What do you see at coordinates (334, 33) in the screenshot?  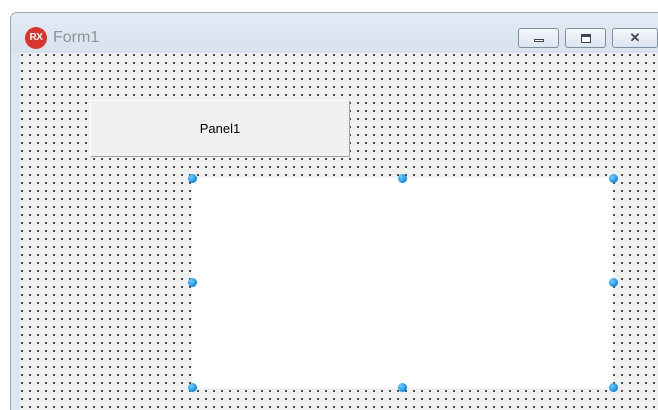 I see `title-bar: RX Form1 ✕` at bounding box center [334, 33].